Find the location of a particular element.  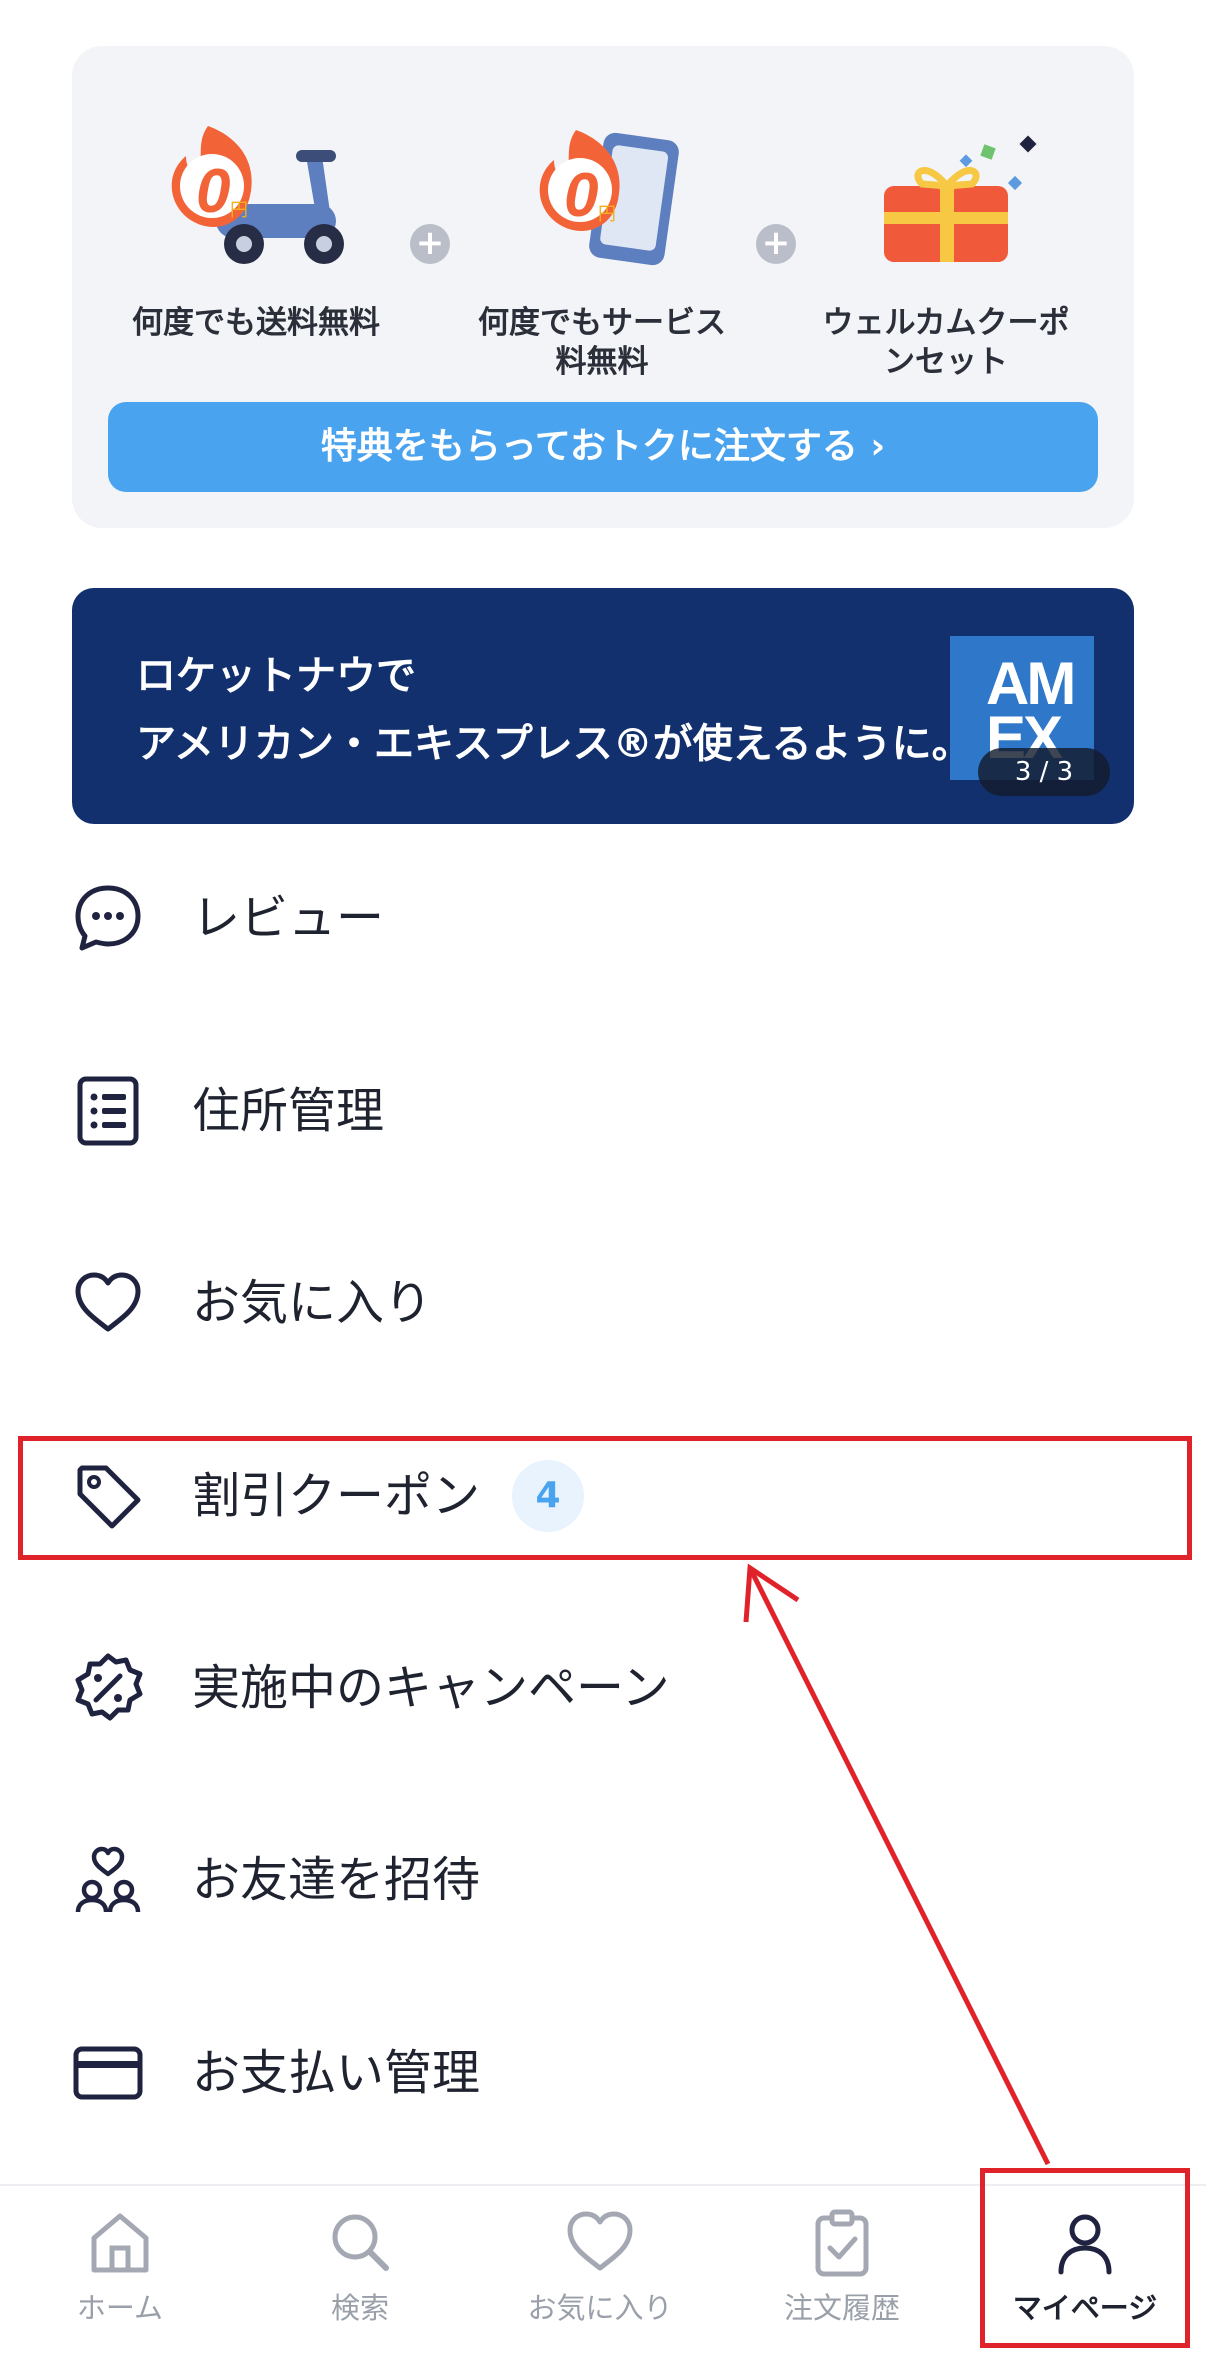

tab-search: 検索 is located at coordinates (360, 2266).